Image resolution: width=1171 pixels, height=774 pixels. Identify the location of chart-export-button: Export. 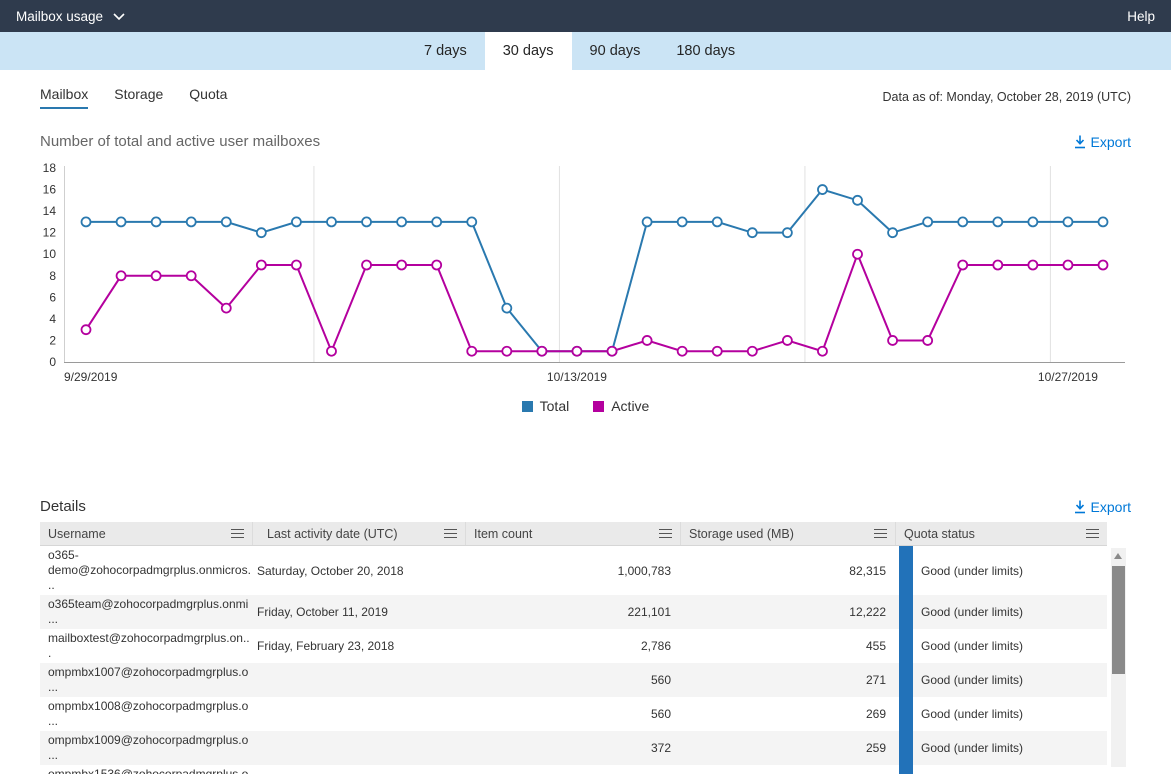
(1102, 142).